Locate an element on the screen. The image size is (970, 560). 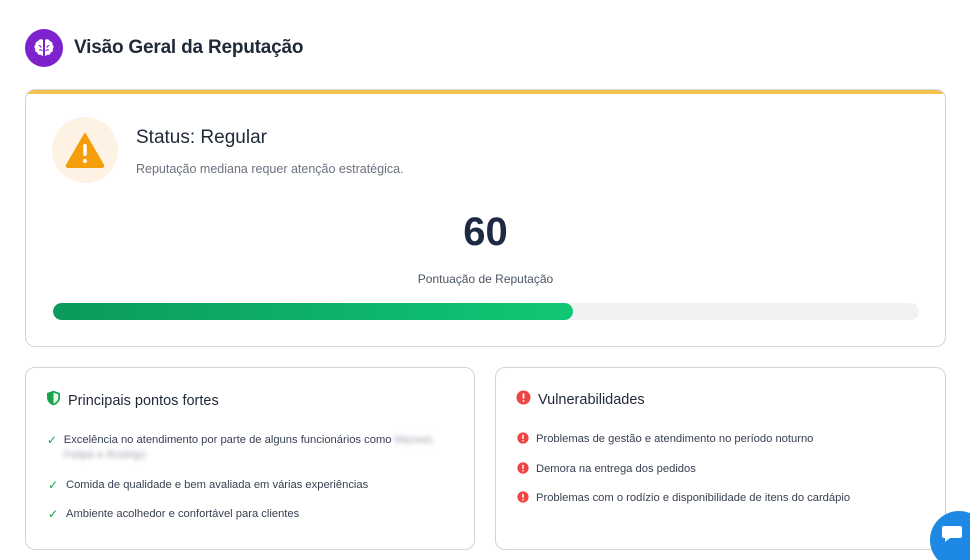
reputation-progress-fill is located at coordinates (313, 311).